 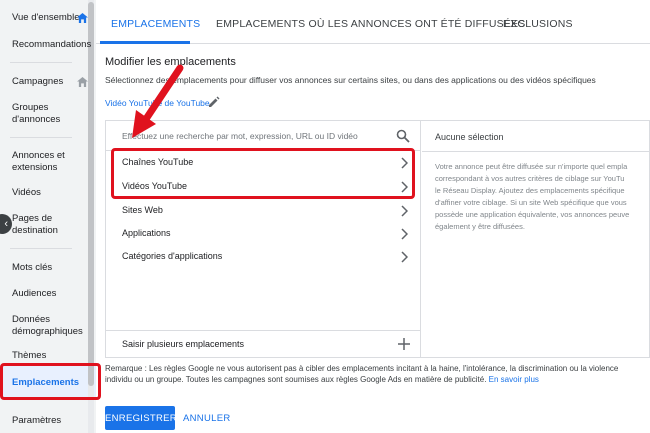 I want to click on sidebar-item-landing-pages: Pages de destination, so click(x=39, y=224).